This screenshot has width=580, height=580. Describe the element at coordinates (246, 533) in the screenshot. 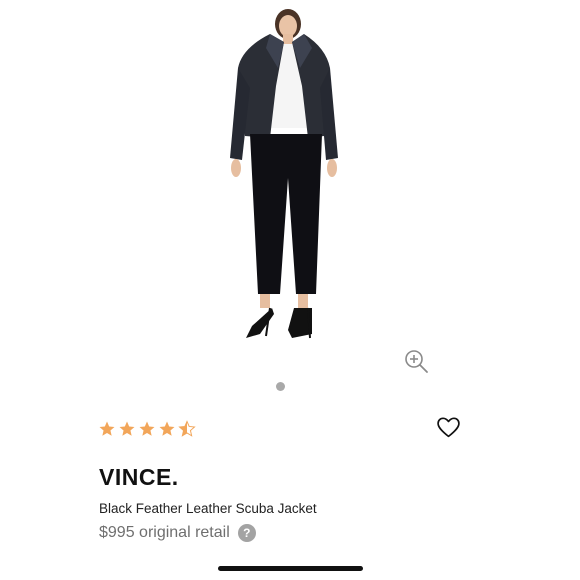

I see `question-mark-icon: ?` at that location.